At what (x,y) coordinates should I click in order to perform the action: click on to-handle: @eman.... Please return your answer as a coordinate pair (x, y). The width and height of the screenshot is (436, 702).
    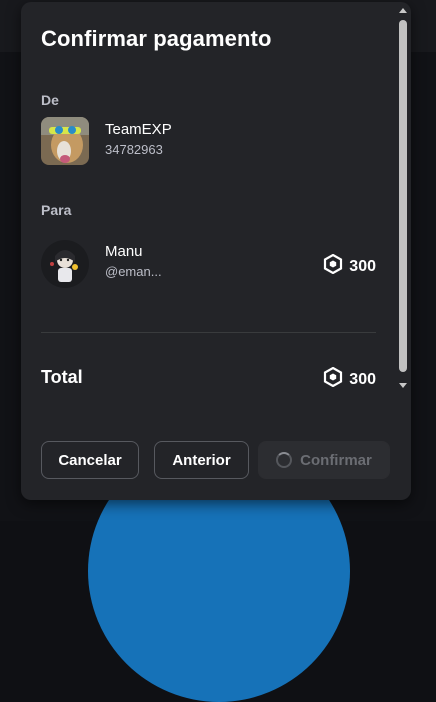
    Looking at the image, I should click on (133, 271).